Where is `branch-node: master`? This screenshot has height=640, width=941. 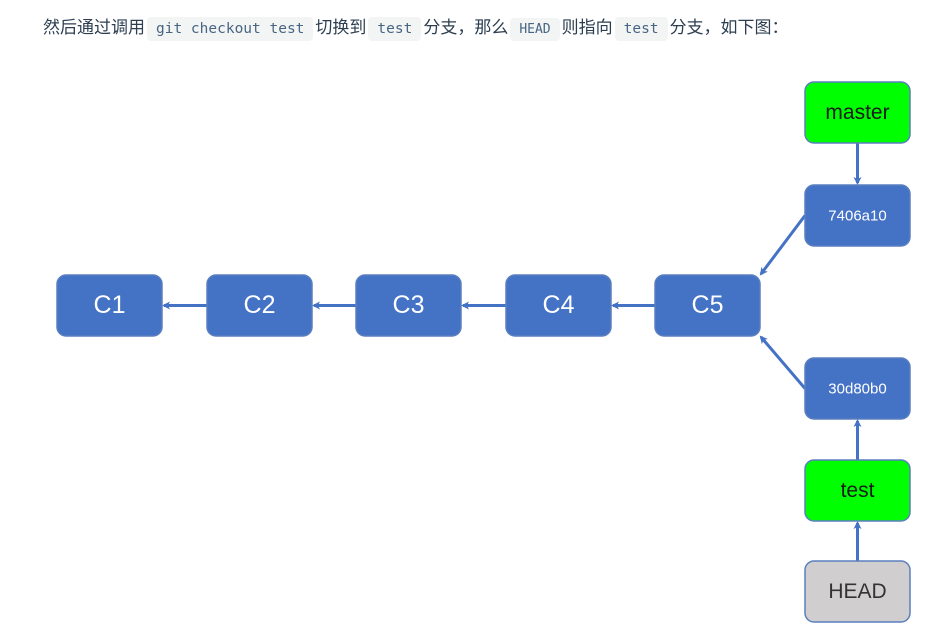 branch-node: master is located at coordinates (857, 112).